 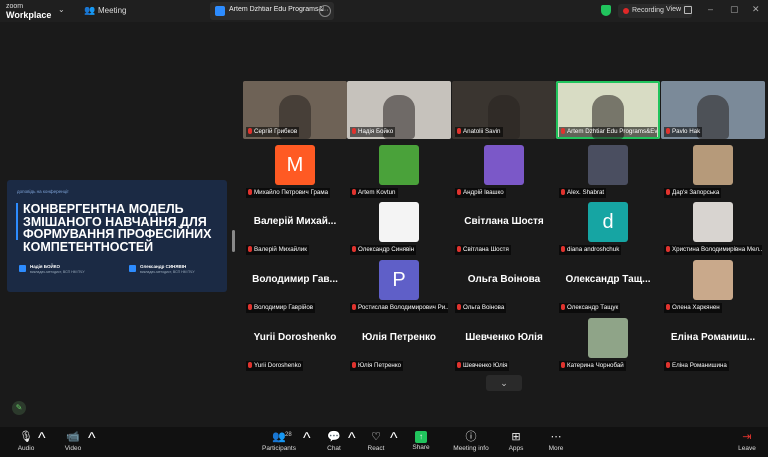 What do you see at coordinates (295, 344) in the screenshot?
I see `participant-tile: Yurii Doroshenko Yurii Doroshenko` at bounding box center [295, 344].